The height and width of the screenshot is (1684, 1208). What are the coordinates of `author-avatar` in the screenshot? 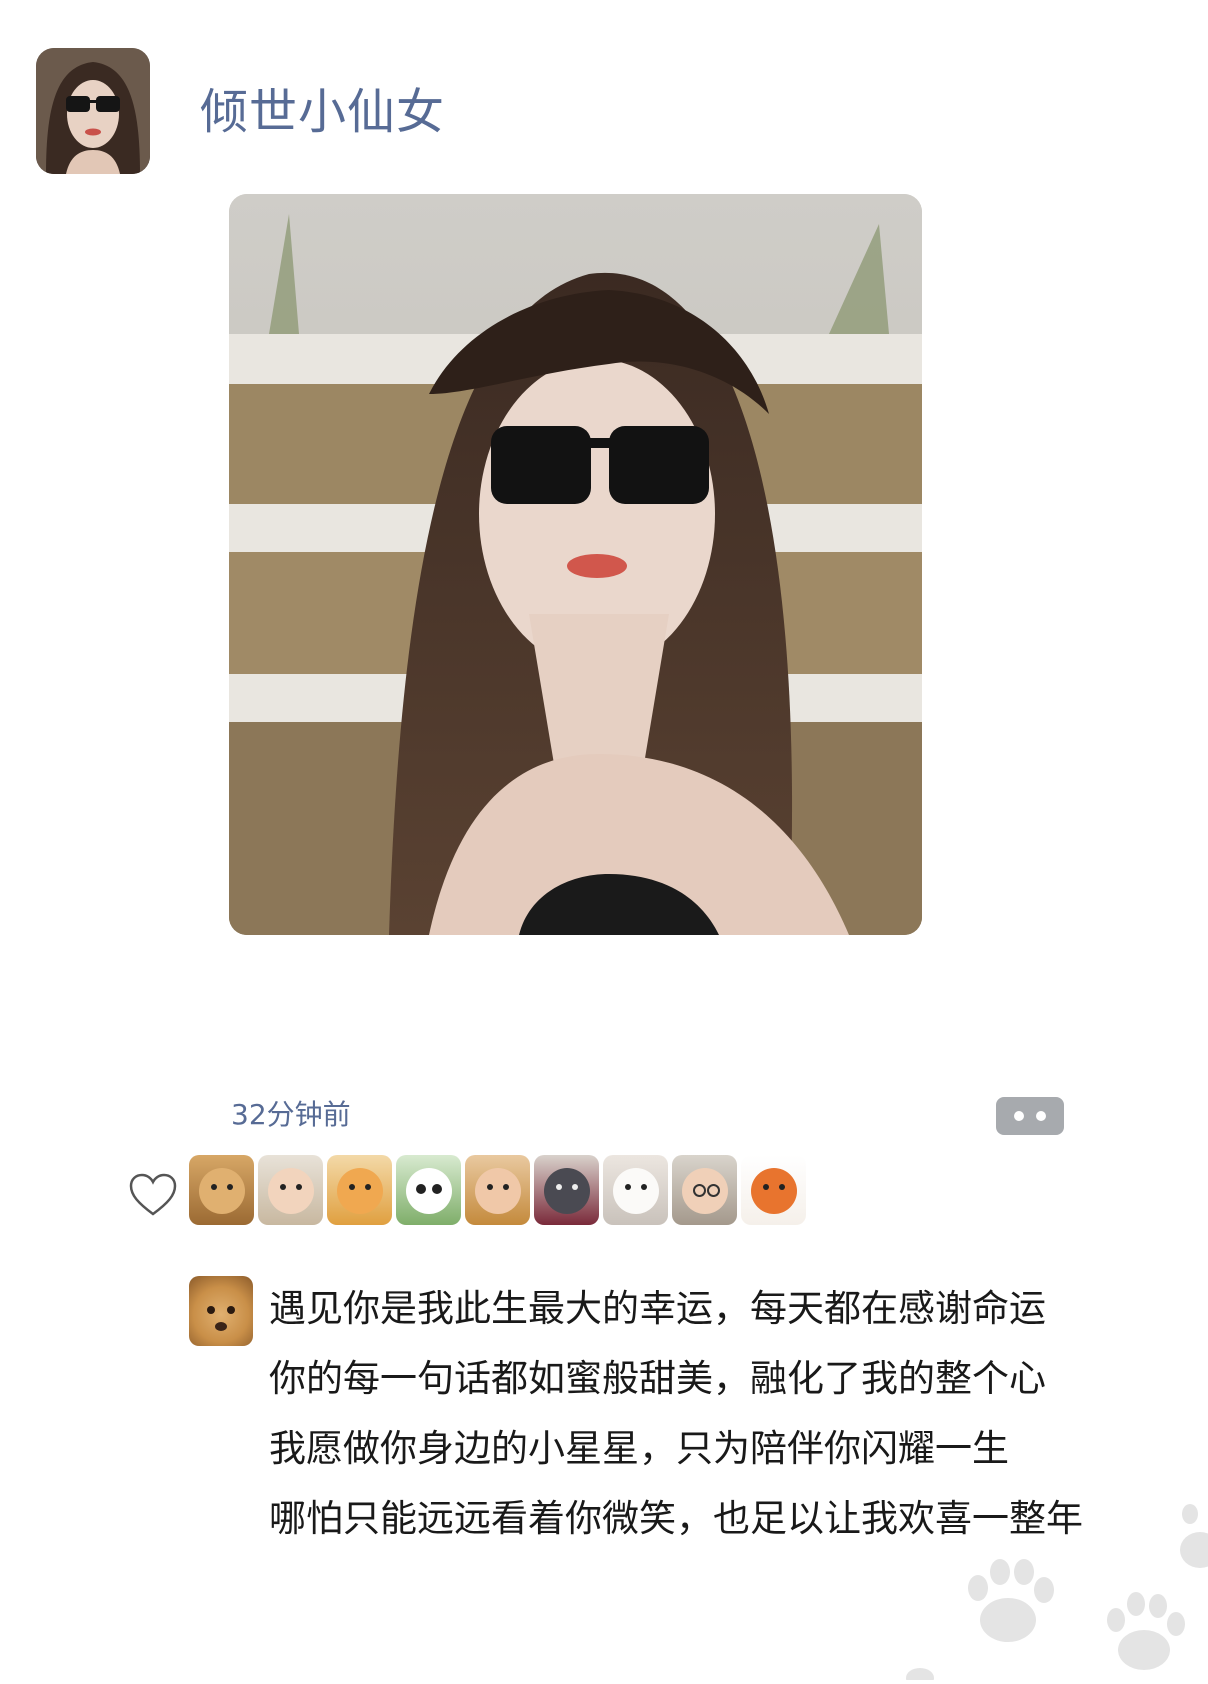 It's located at (93, 111).